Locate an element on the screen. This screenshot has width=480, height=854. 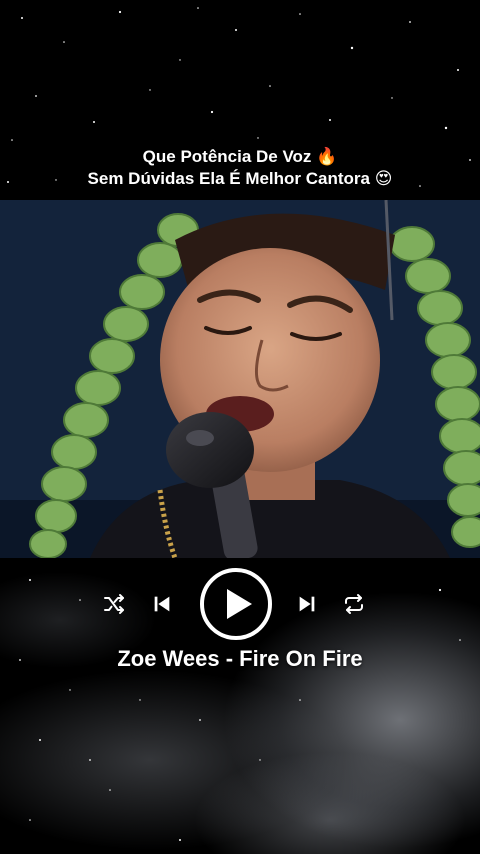
repeat-icon is located at coordinates (354, 604).